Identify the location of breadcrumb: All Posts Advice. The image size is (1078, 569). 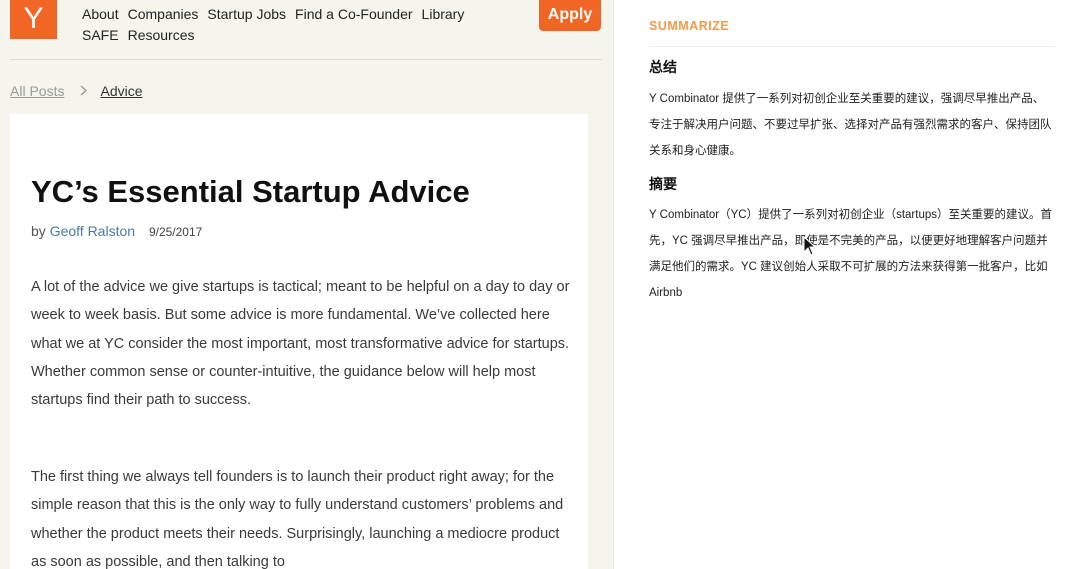
(76, 91).